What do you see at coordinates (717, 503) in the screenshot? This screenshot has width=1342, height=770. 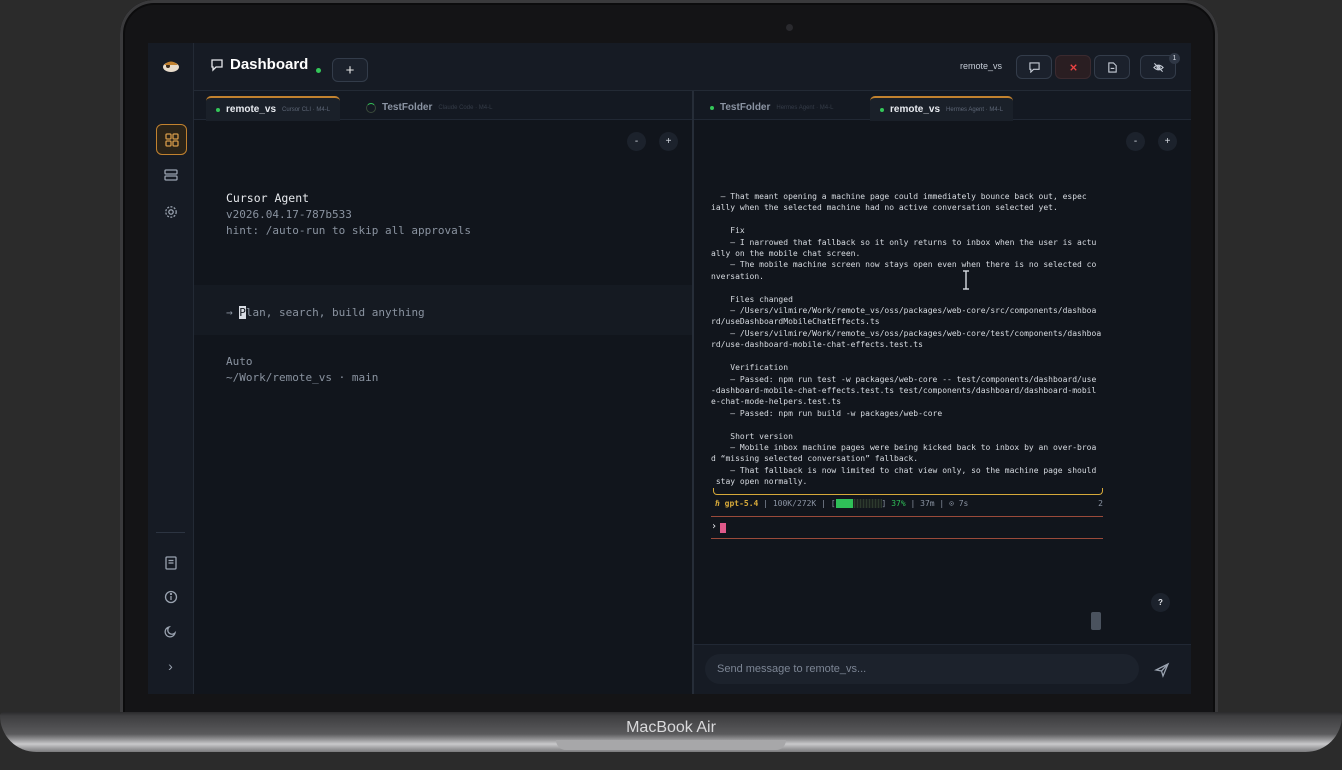 I see `model-glyph: ℏ` at bounding box center [717, 503].